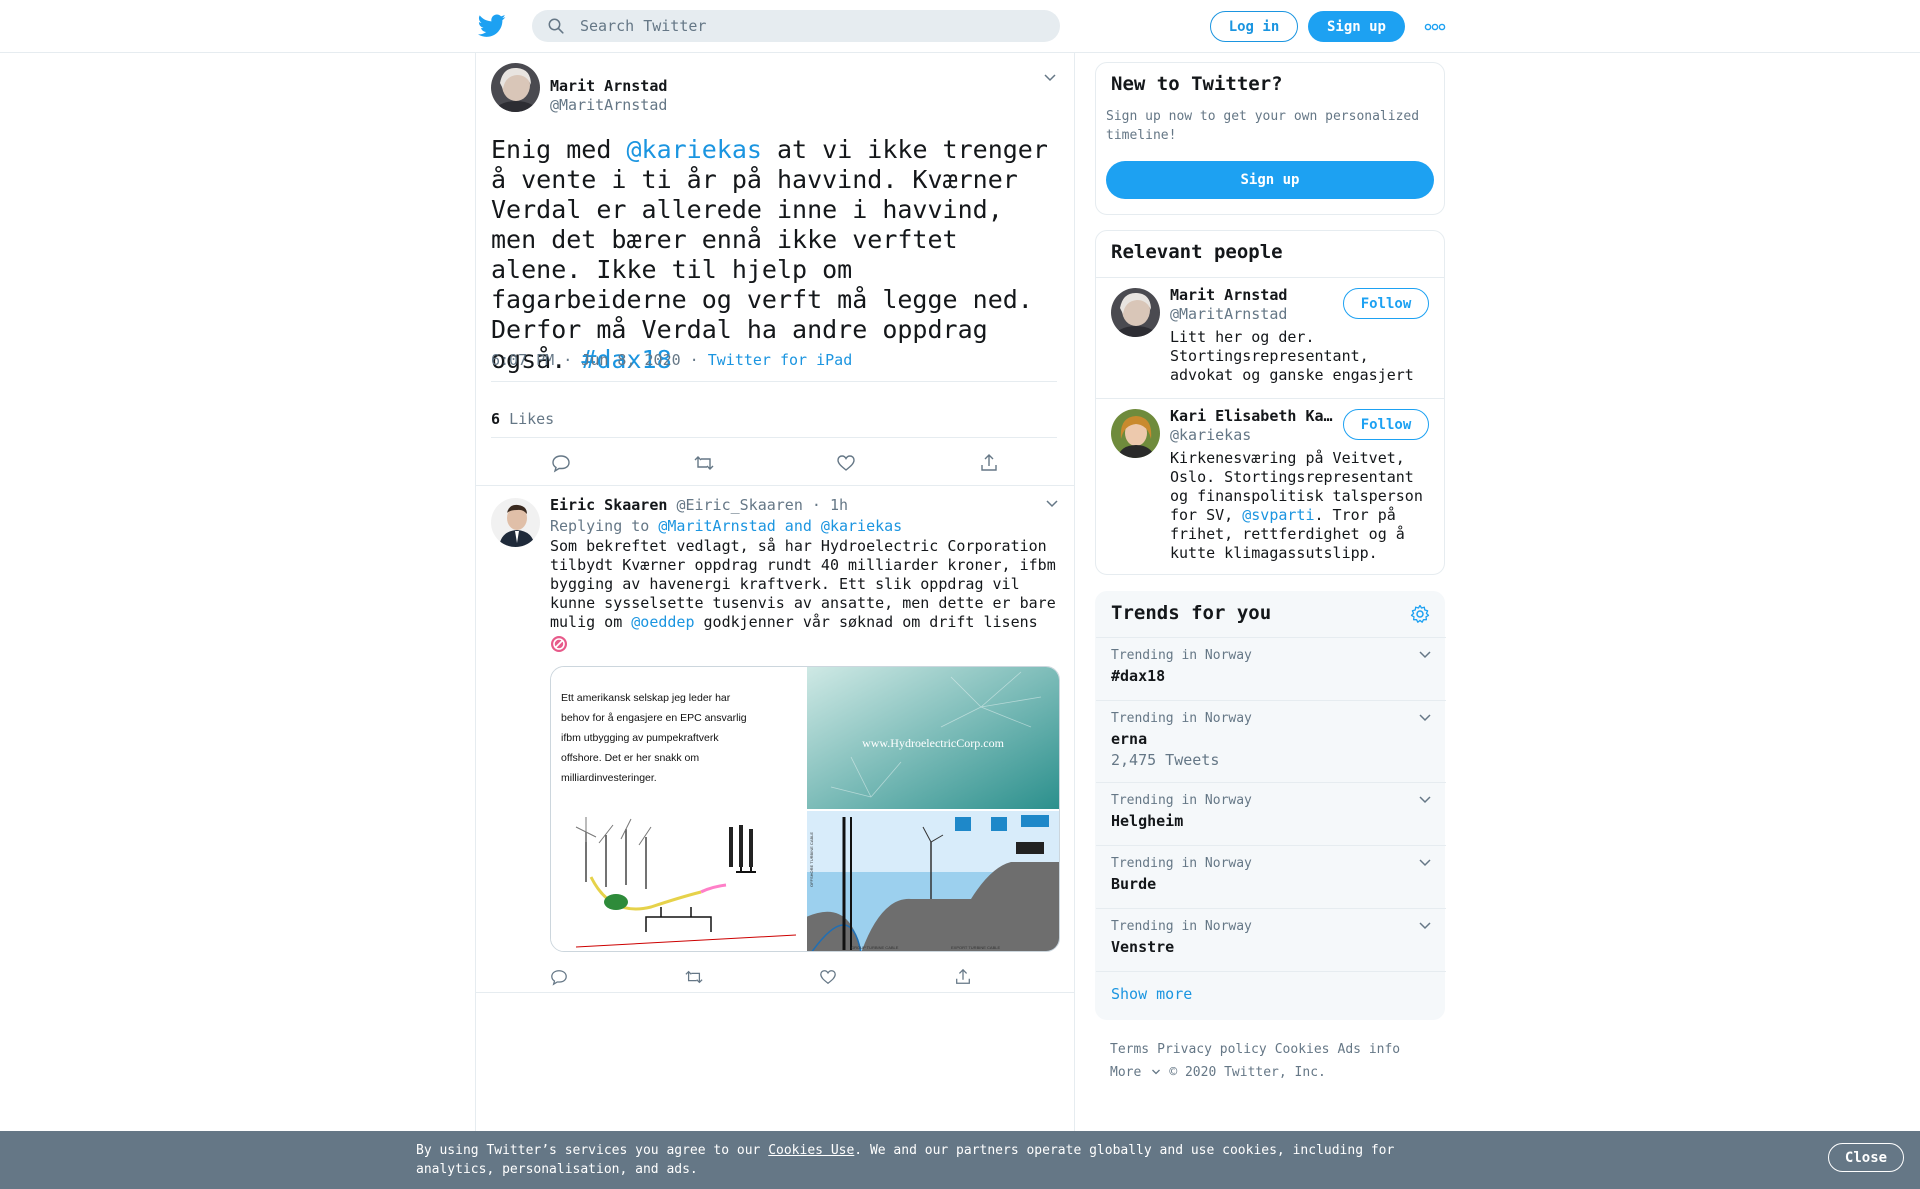  What do you see at coordinates (1228, 314) in the screenshot?
I see `person-handle: @MaritArnstad` at bounding box center [1228, 314].